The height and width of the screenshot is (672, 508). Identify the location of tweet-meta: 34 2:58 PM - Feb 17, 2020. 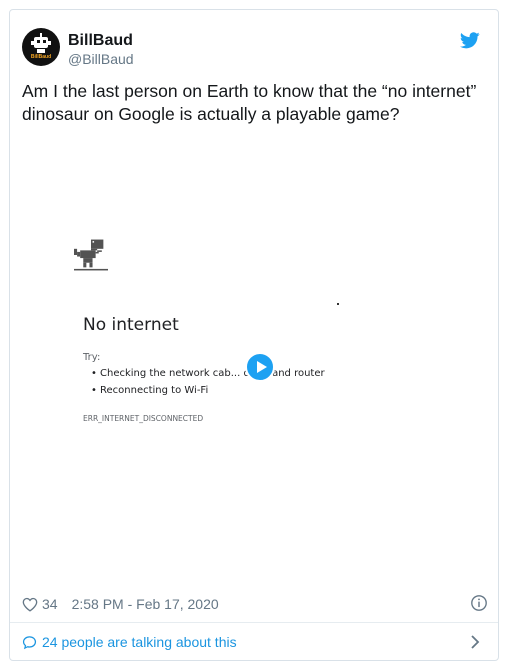
(255, 604).